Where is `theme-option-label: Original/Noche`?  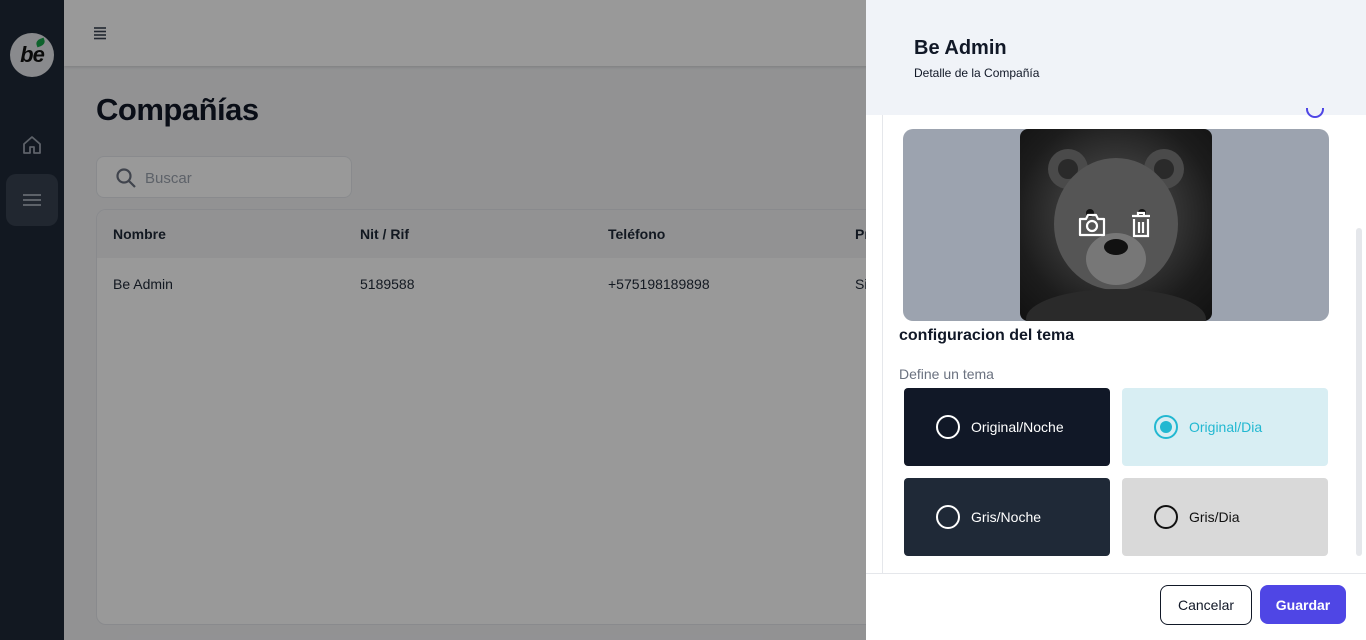 theme-option-label: Original/Noche is located at coordinates (1017, 427).